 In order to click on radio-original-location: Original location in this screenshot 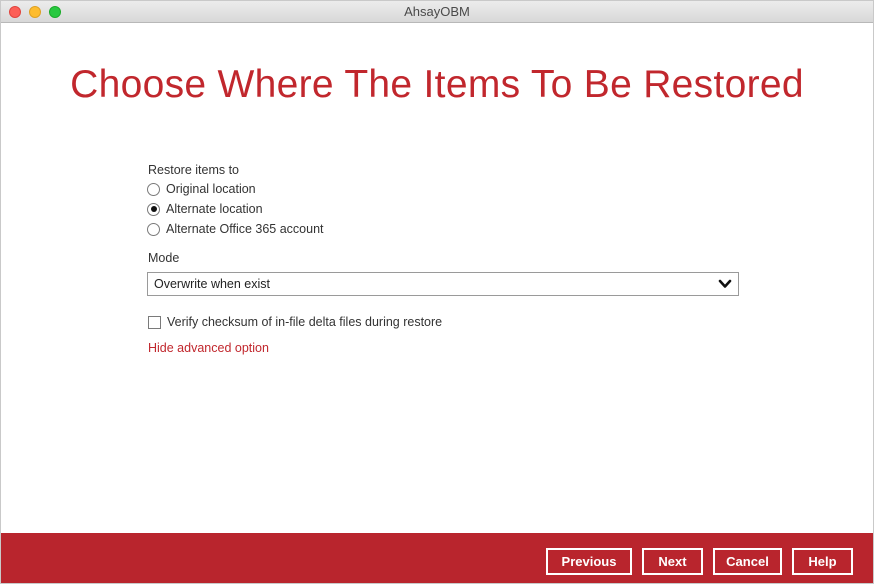, I will do `click(201, 189)`.